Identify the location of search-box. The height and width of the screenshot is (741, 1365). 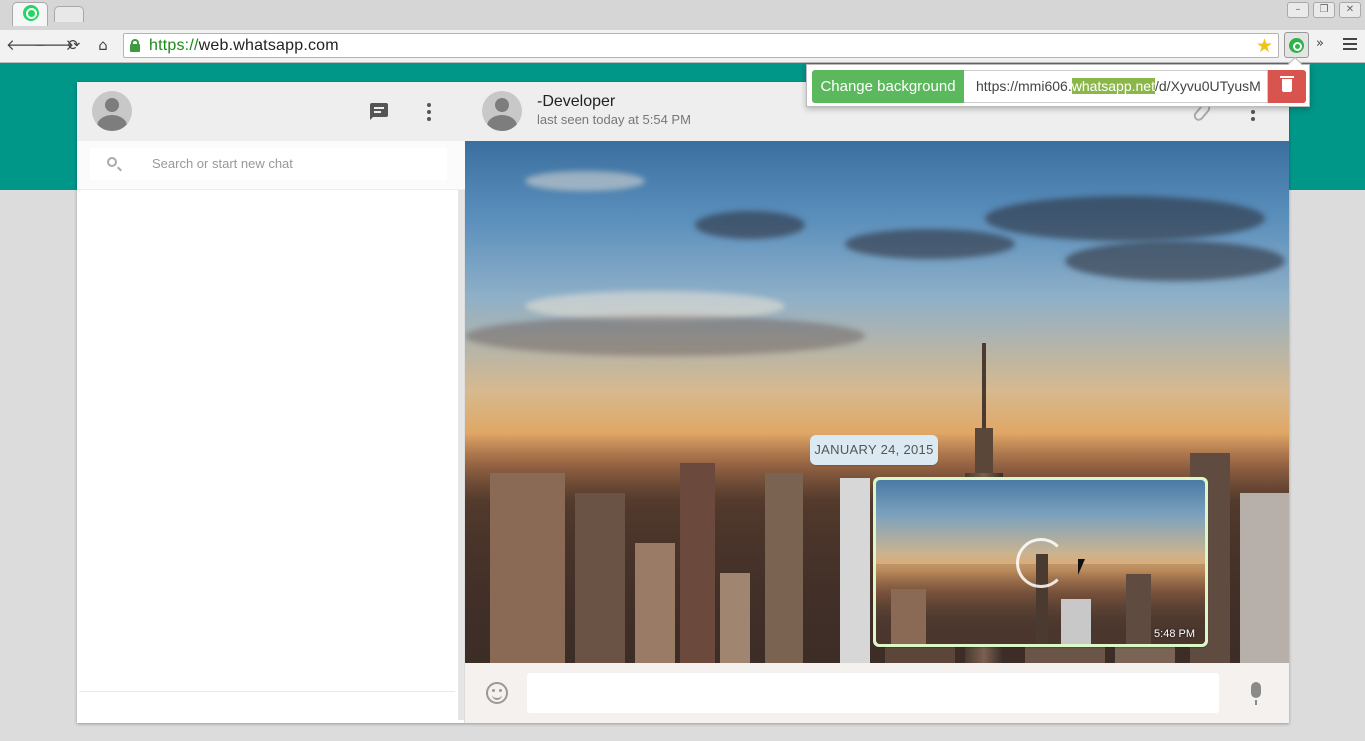
(268, 164).